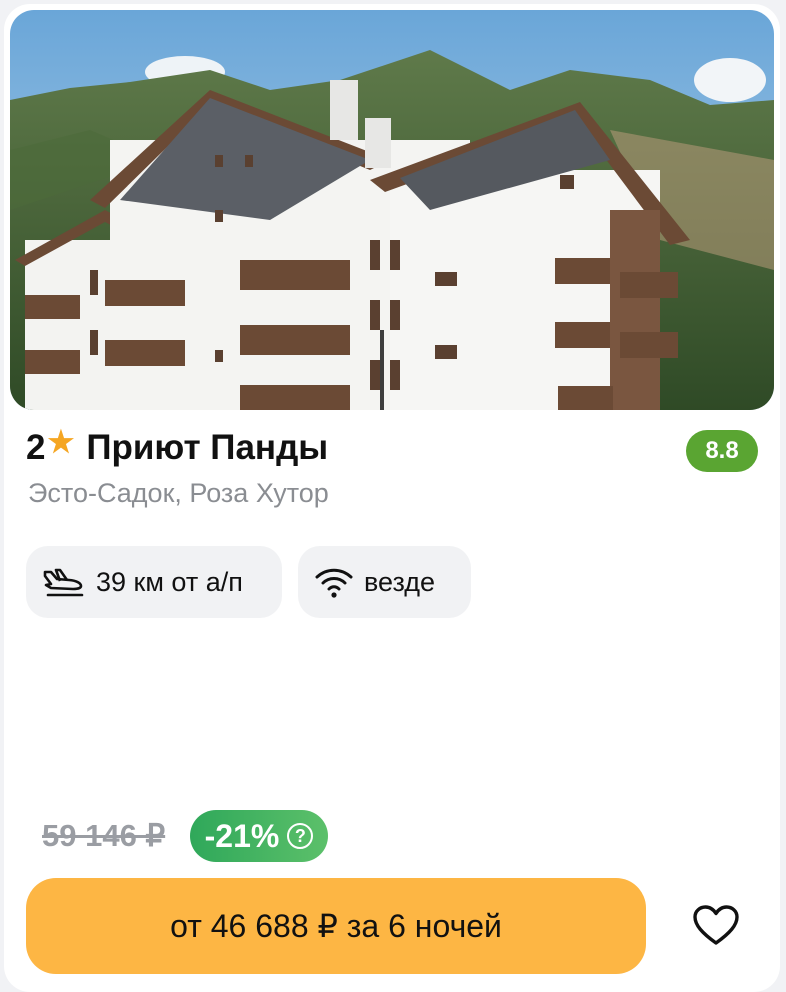 Image resolution: width=786 pixels, height=992 pixels. I want to click on favorite-button, so click(716, 925).